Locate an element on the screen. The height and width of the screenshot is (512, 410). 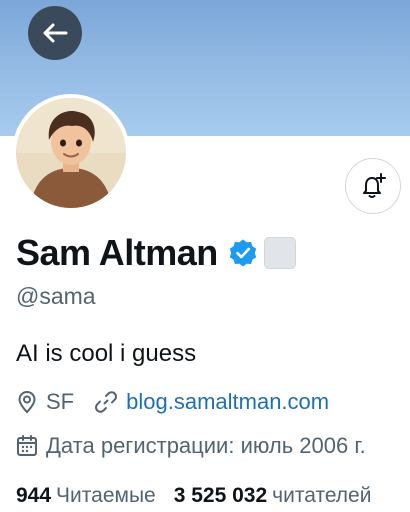
notify-button is located at coordinates (373, 186).